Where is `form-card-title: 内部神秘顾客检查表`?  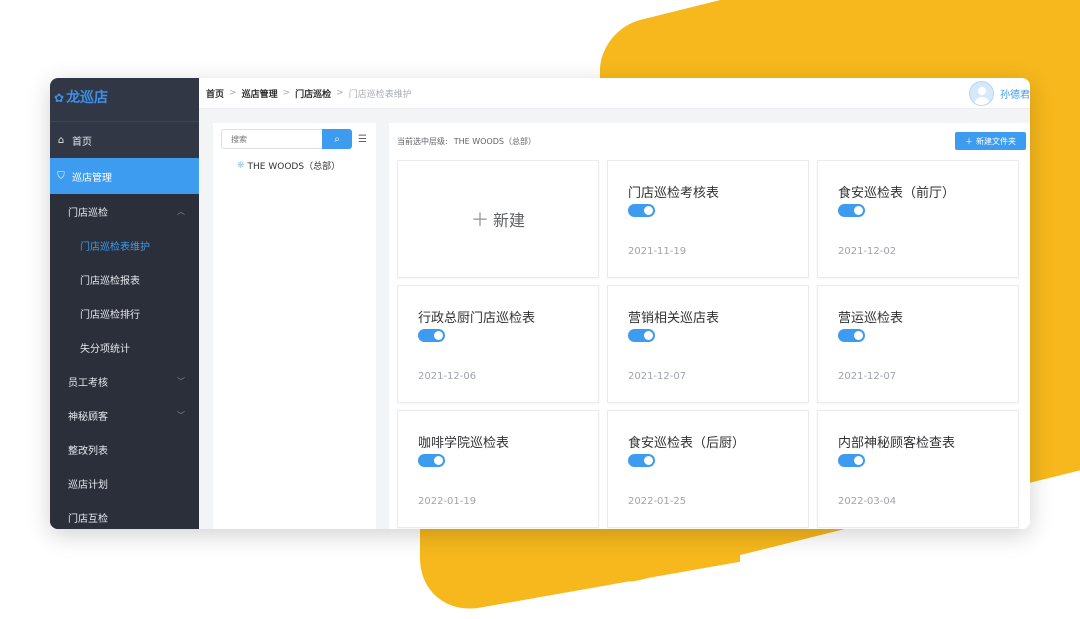
form-card-title: 内部神秘顾客检查表 is located at coordinates (897, 443).